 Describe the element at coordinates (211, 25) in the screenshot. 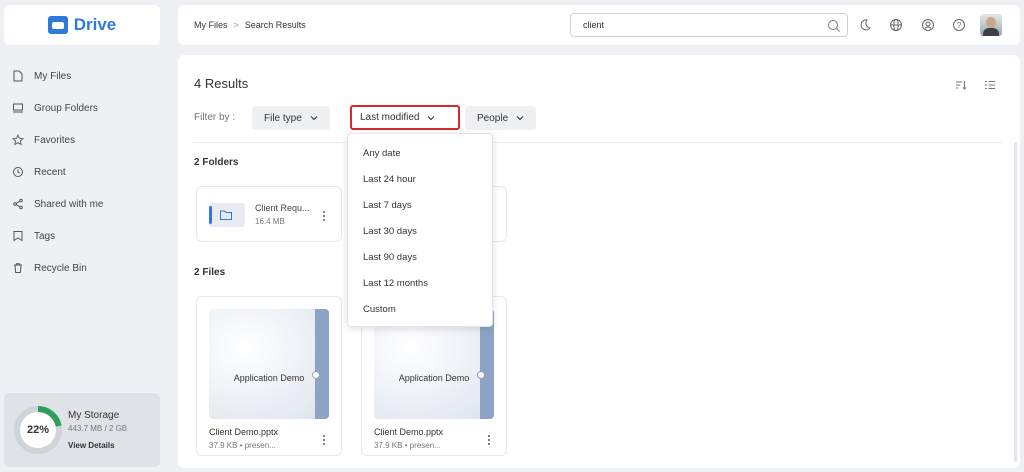

I see `breadcrumb-root: My Files` at that location.